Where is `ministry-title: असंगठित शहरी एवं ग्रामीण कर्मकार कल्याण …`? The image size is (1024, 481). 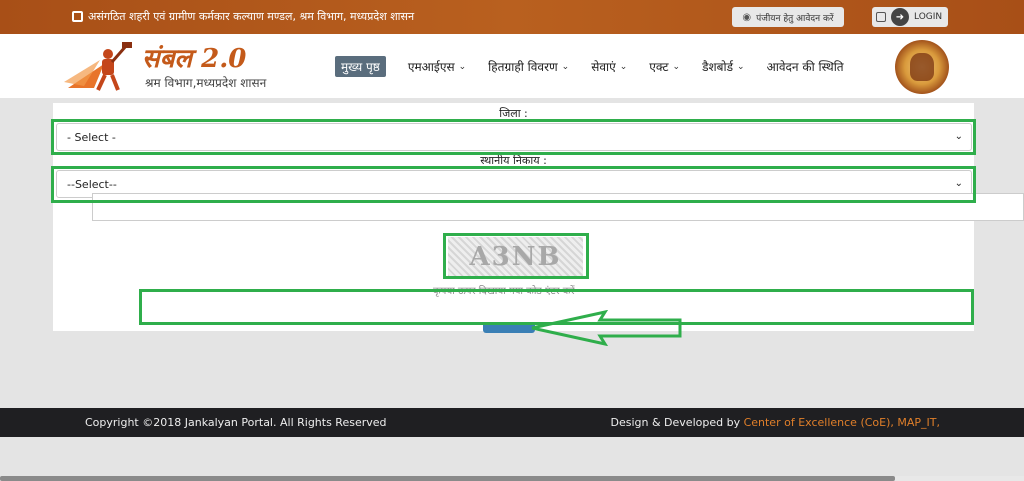 ministry-title: असंगठित शहरी एवं ग्रामीण कर्मकार कल्याण … is located at coordinates (243, 16).